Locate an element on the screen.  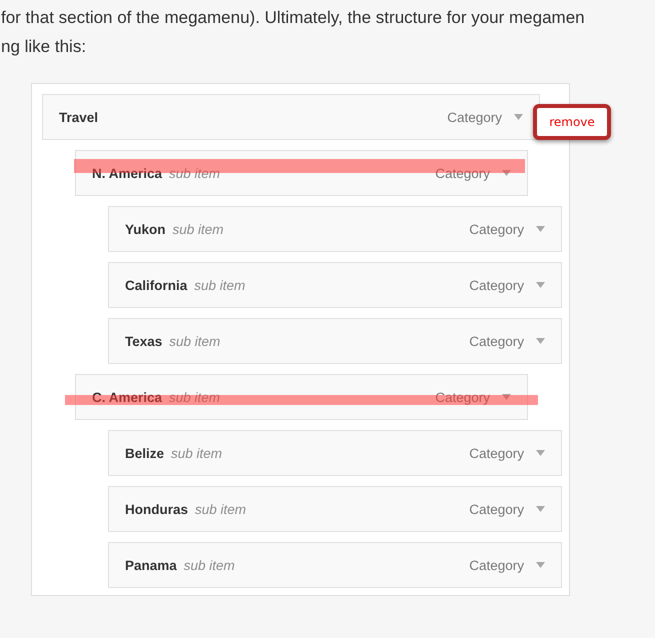
item-title: Panama is located at coordinates (151, 565).